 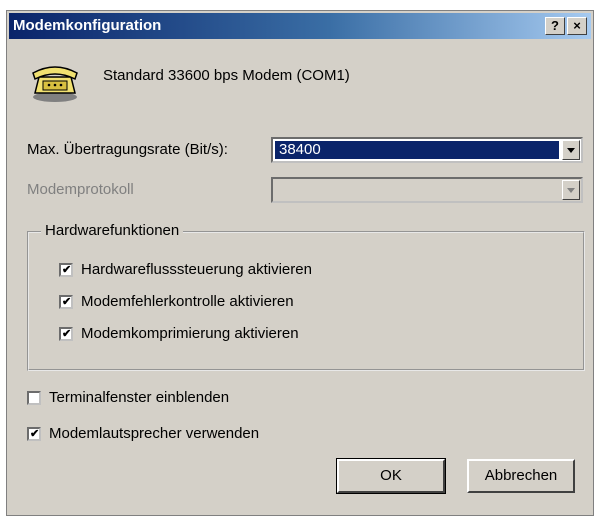 I want to click on rate-select: 38400, so click(x=427, y=150).